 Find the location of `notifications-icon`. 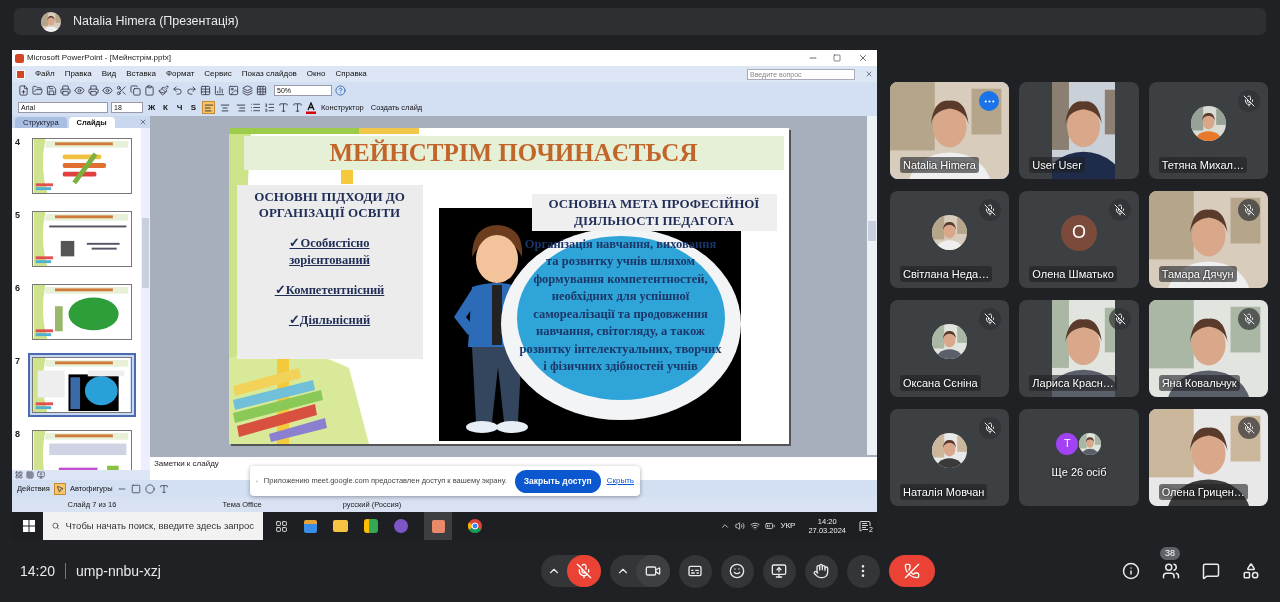

notifications-icon is located at coordinates (865, 526).